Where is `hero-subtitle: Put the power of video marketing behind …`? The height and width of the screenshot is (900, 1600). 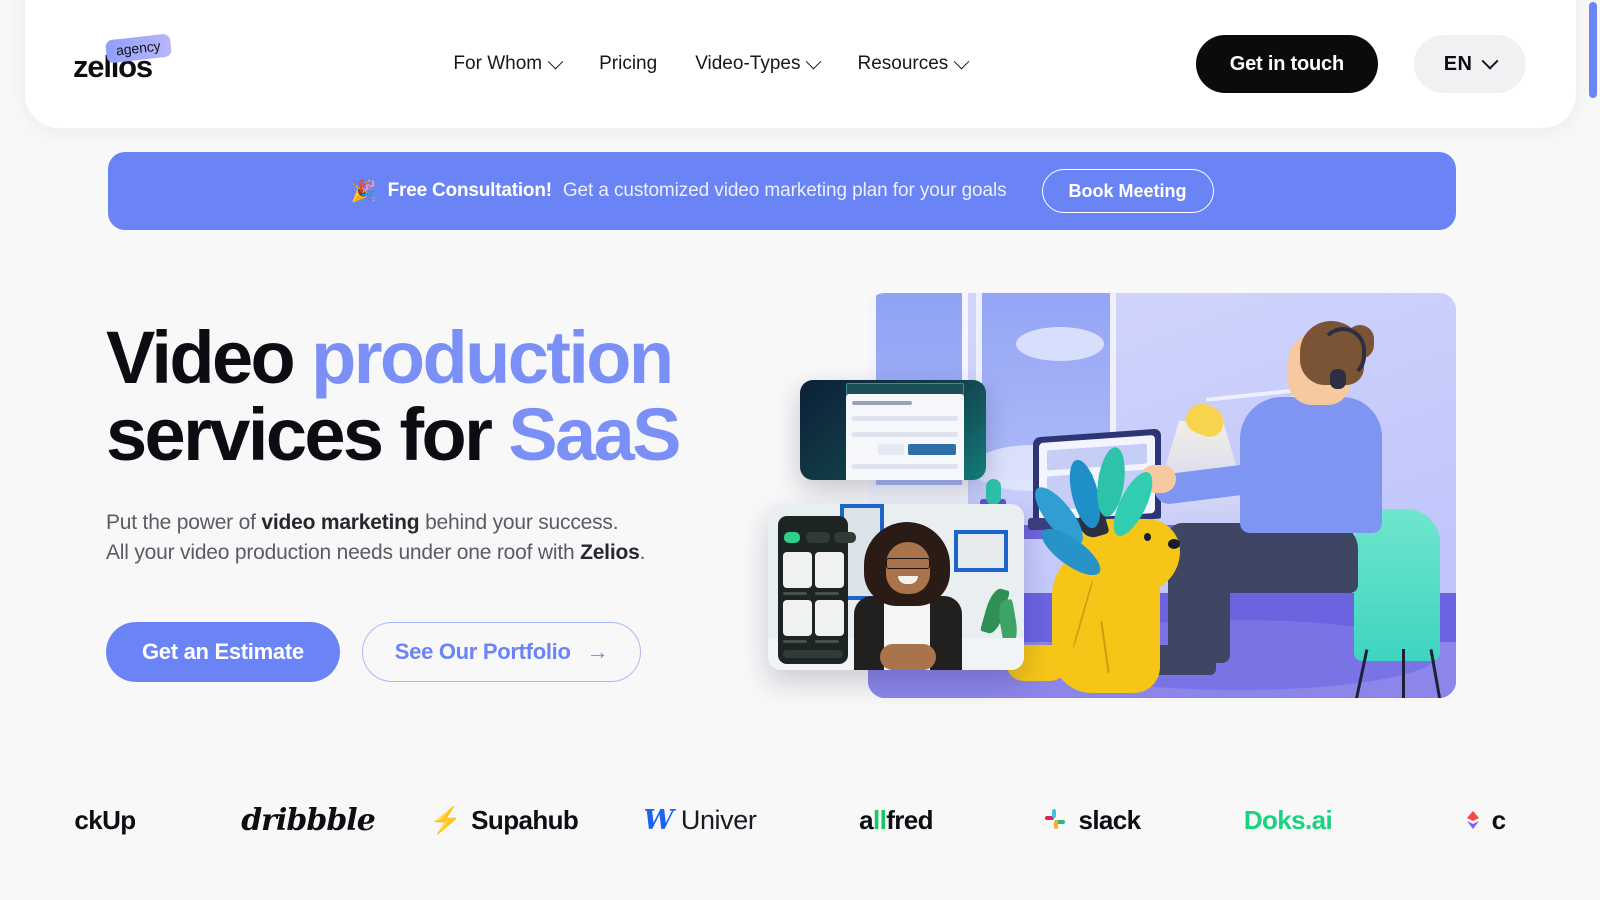 hero-subtitle: Put the power of video marketing behind … is located at coordinates (426, 538).